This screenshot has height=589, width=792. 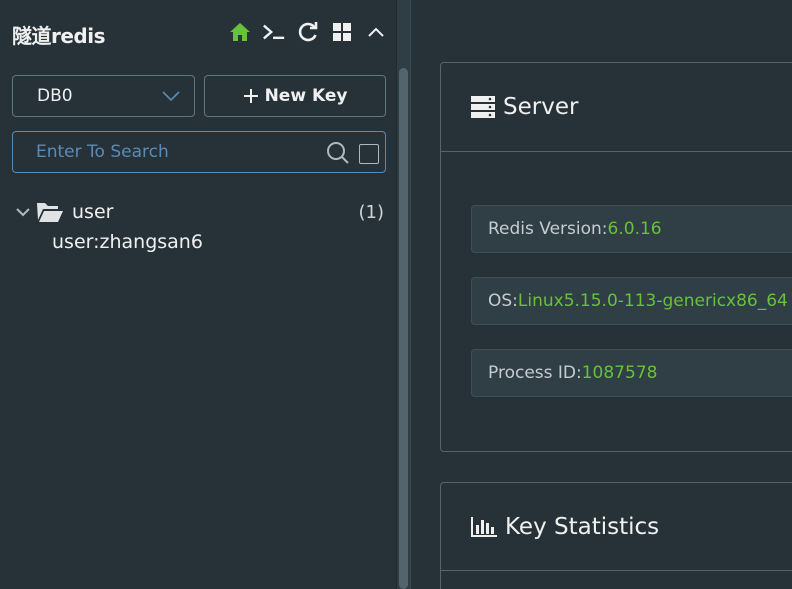 I want to click on search-icon, so click(x=338, y=153).